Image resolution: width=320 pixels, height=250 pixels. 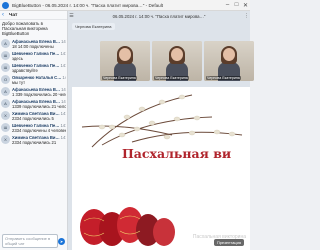 I want to click on message-text: 2334 подключились 5, so click(x=33, y=118).